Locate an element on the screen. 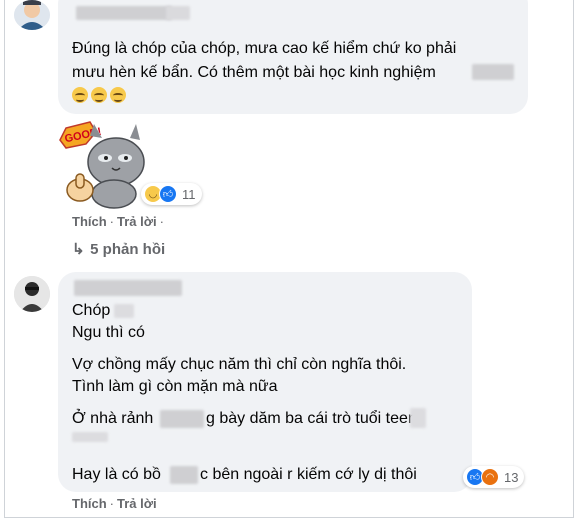 Image resolution: width=580 pixels, height=520 pixels. comment-2-reaction-count: 13 is located at coordinates (511, 477).